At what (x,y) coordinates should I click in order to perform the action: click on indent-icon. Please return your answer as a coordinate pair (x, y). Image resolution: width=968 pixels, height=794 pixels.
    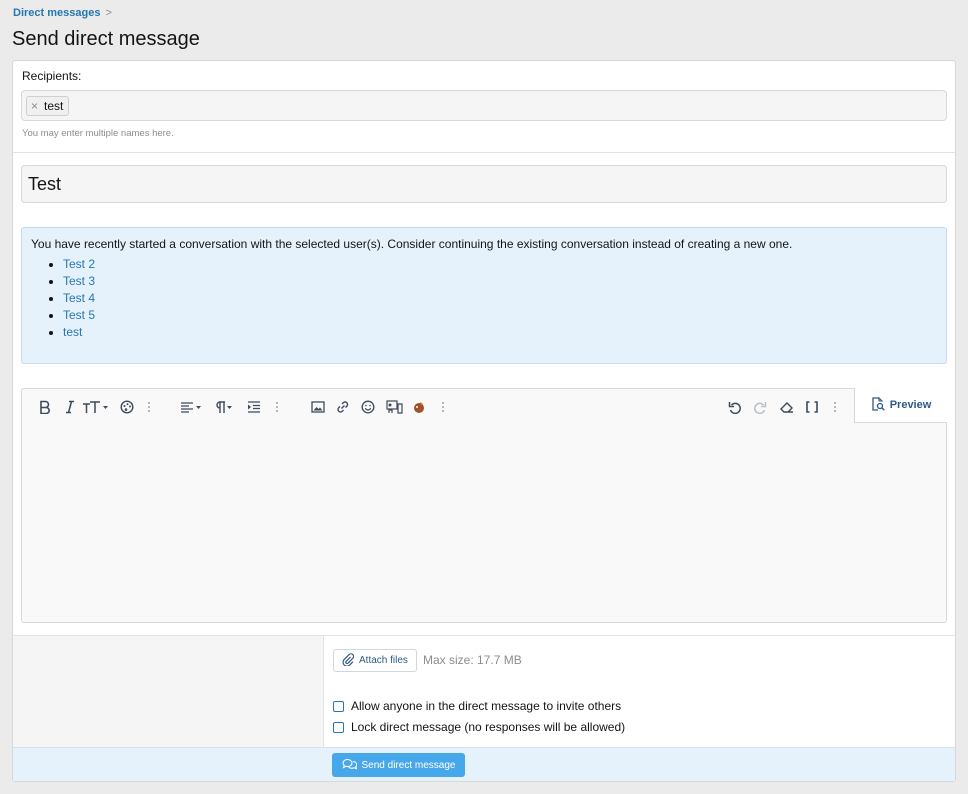
    Looking at the image, I should click on (254, 407).